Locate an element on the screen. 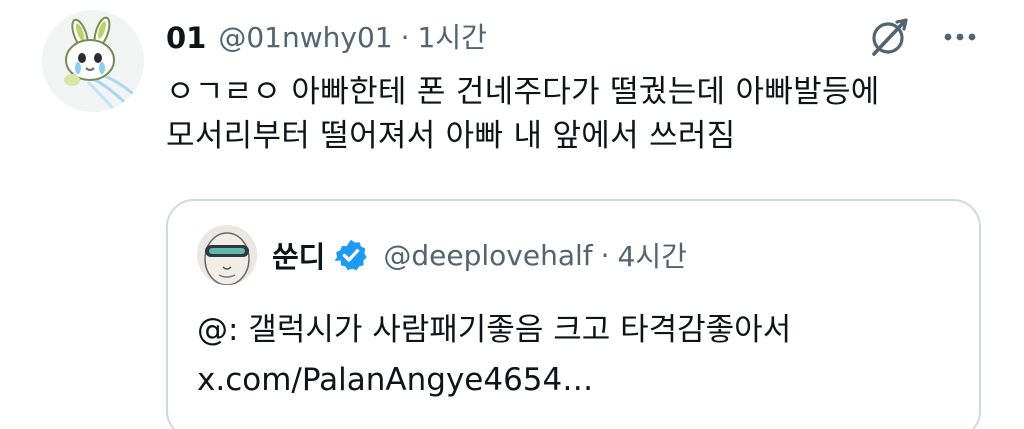 The width and height of the screenshot is (1024, 429). avatar is located at coordinates (93, 61).